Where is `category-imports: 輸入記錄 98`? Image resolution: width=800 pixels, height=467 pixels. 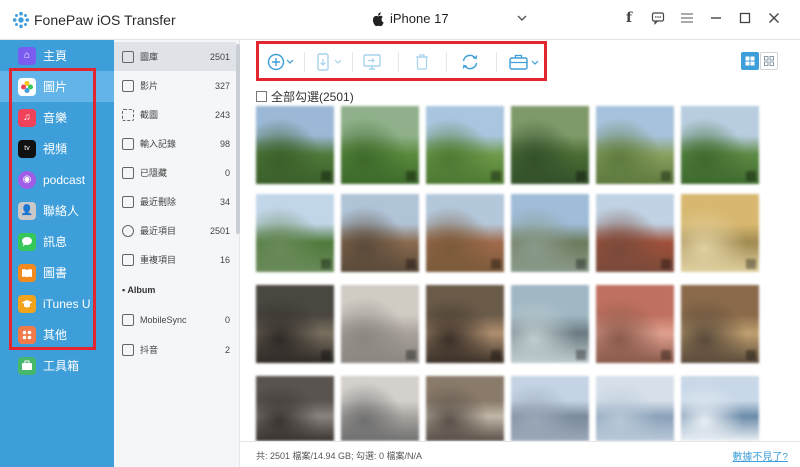
category-imports: 輸入記錄 98 is located at coordinates (175, 143).